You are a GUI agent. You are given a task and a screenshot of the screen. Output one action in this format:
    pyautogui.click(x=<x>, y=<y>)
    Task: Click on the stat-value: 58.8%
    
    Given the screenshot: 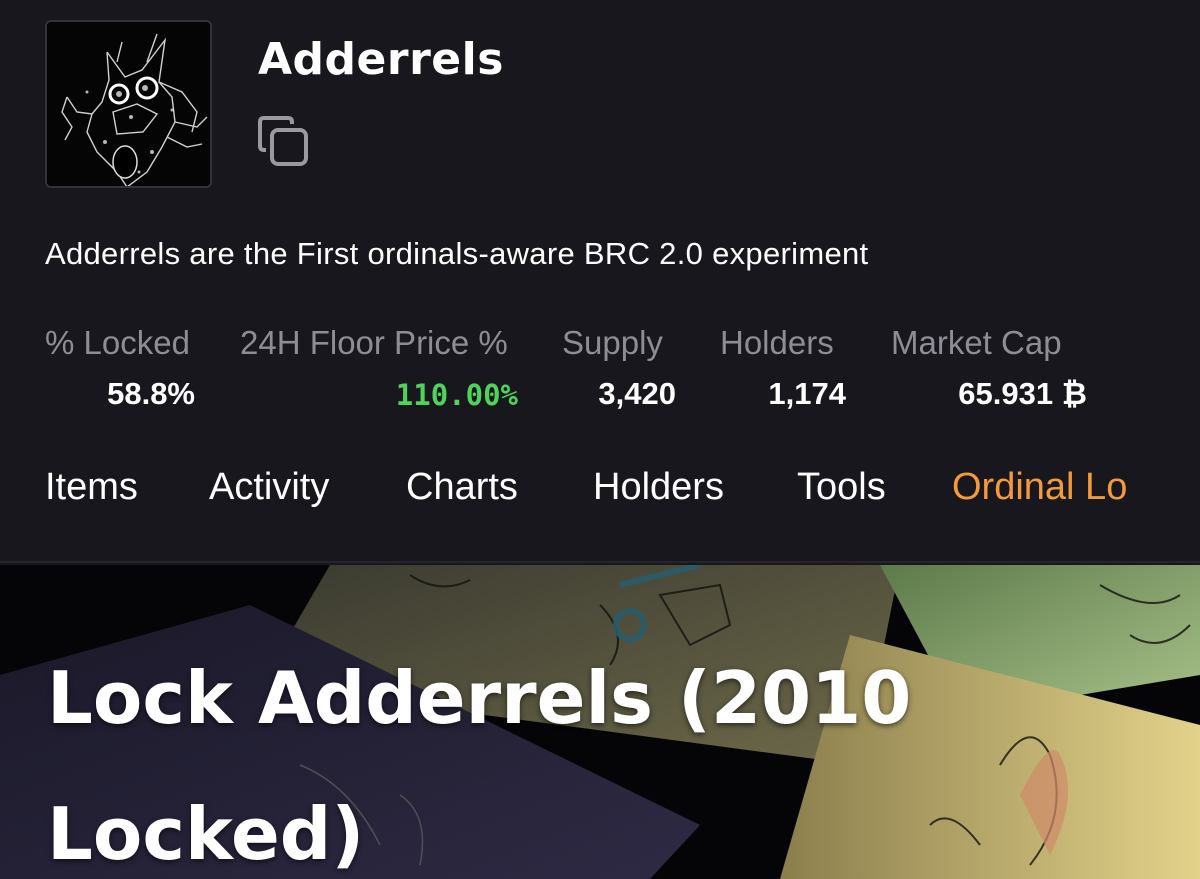 What is the action you would take?
    pyautogui.click(x=151, y=393)
    